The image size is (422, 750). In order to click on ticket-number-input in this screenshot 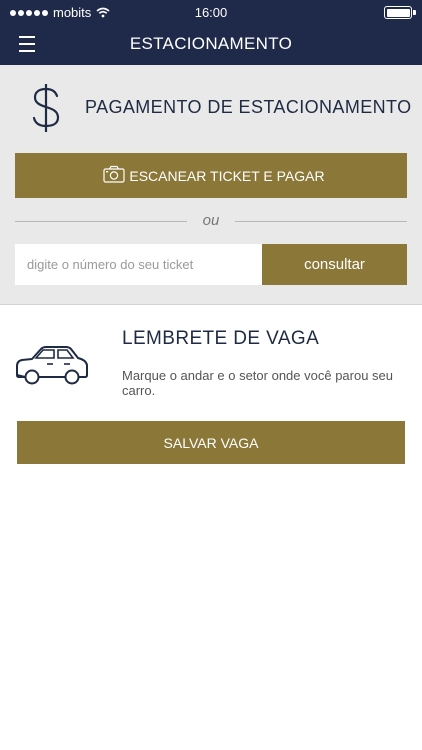, I will do `click(138, 264)`.